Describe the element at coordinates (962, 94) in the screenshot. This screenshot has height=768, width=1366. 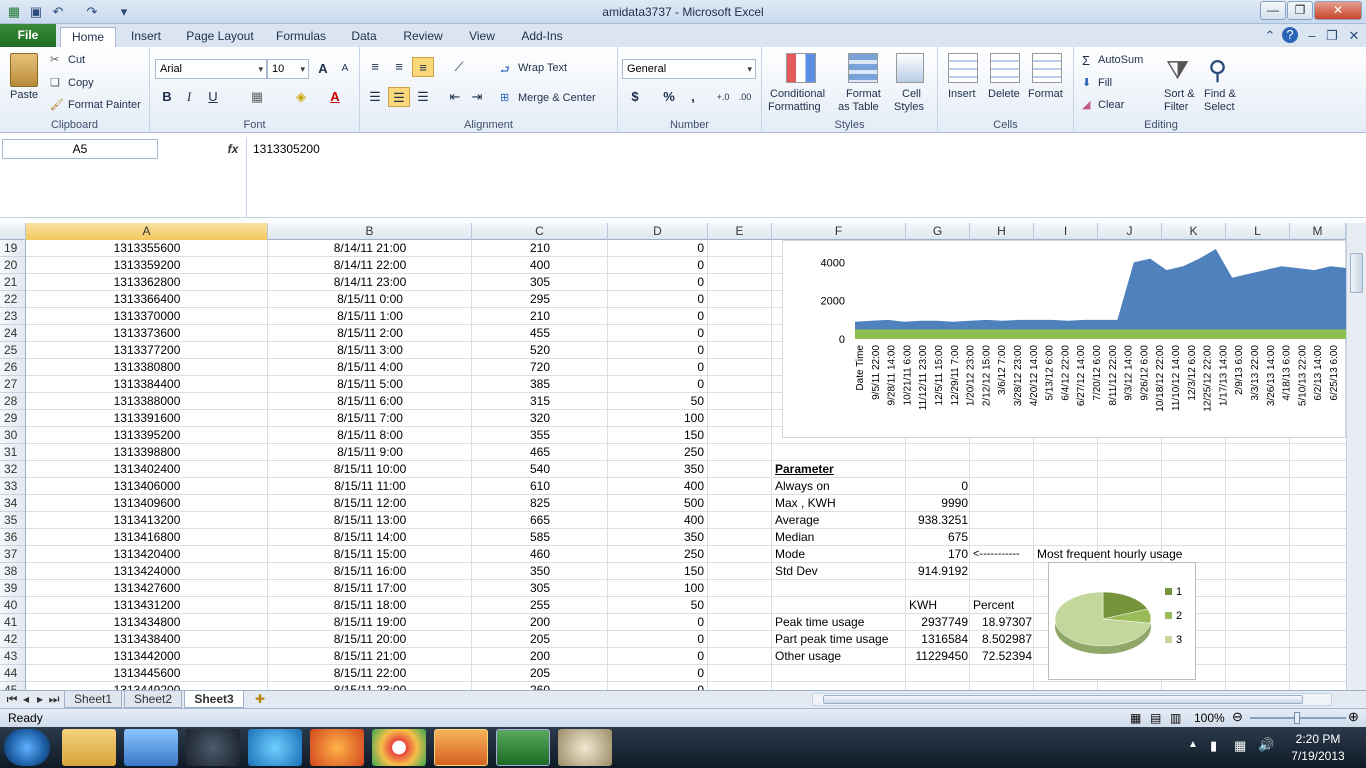
I see `insert-cells-button: Insert` at that location.